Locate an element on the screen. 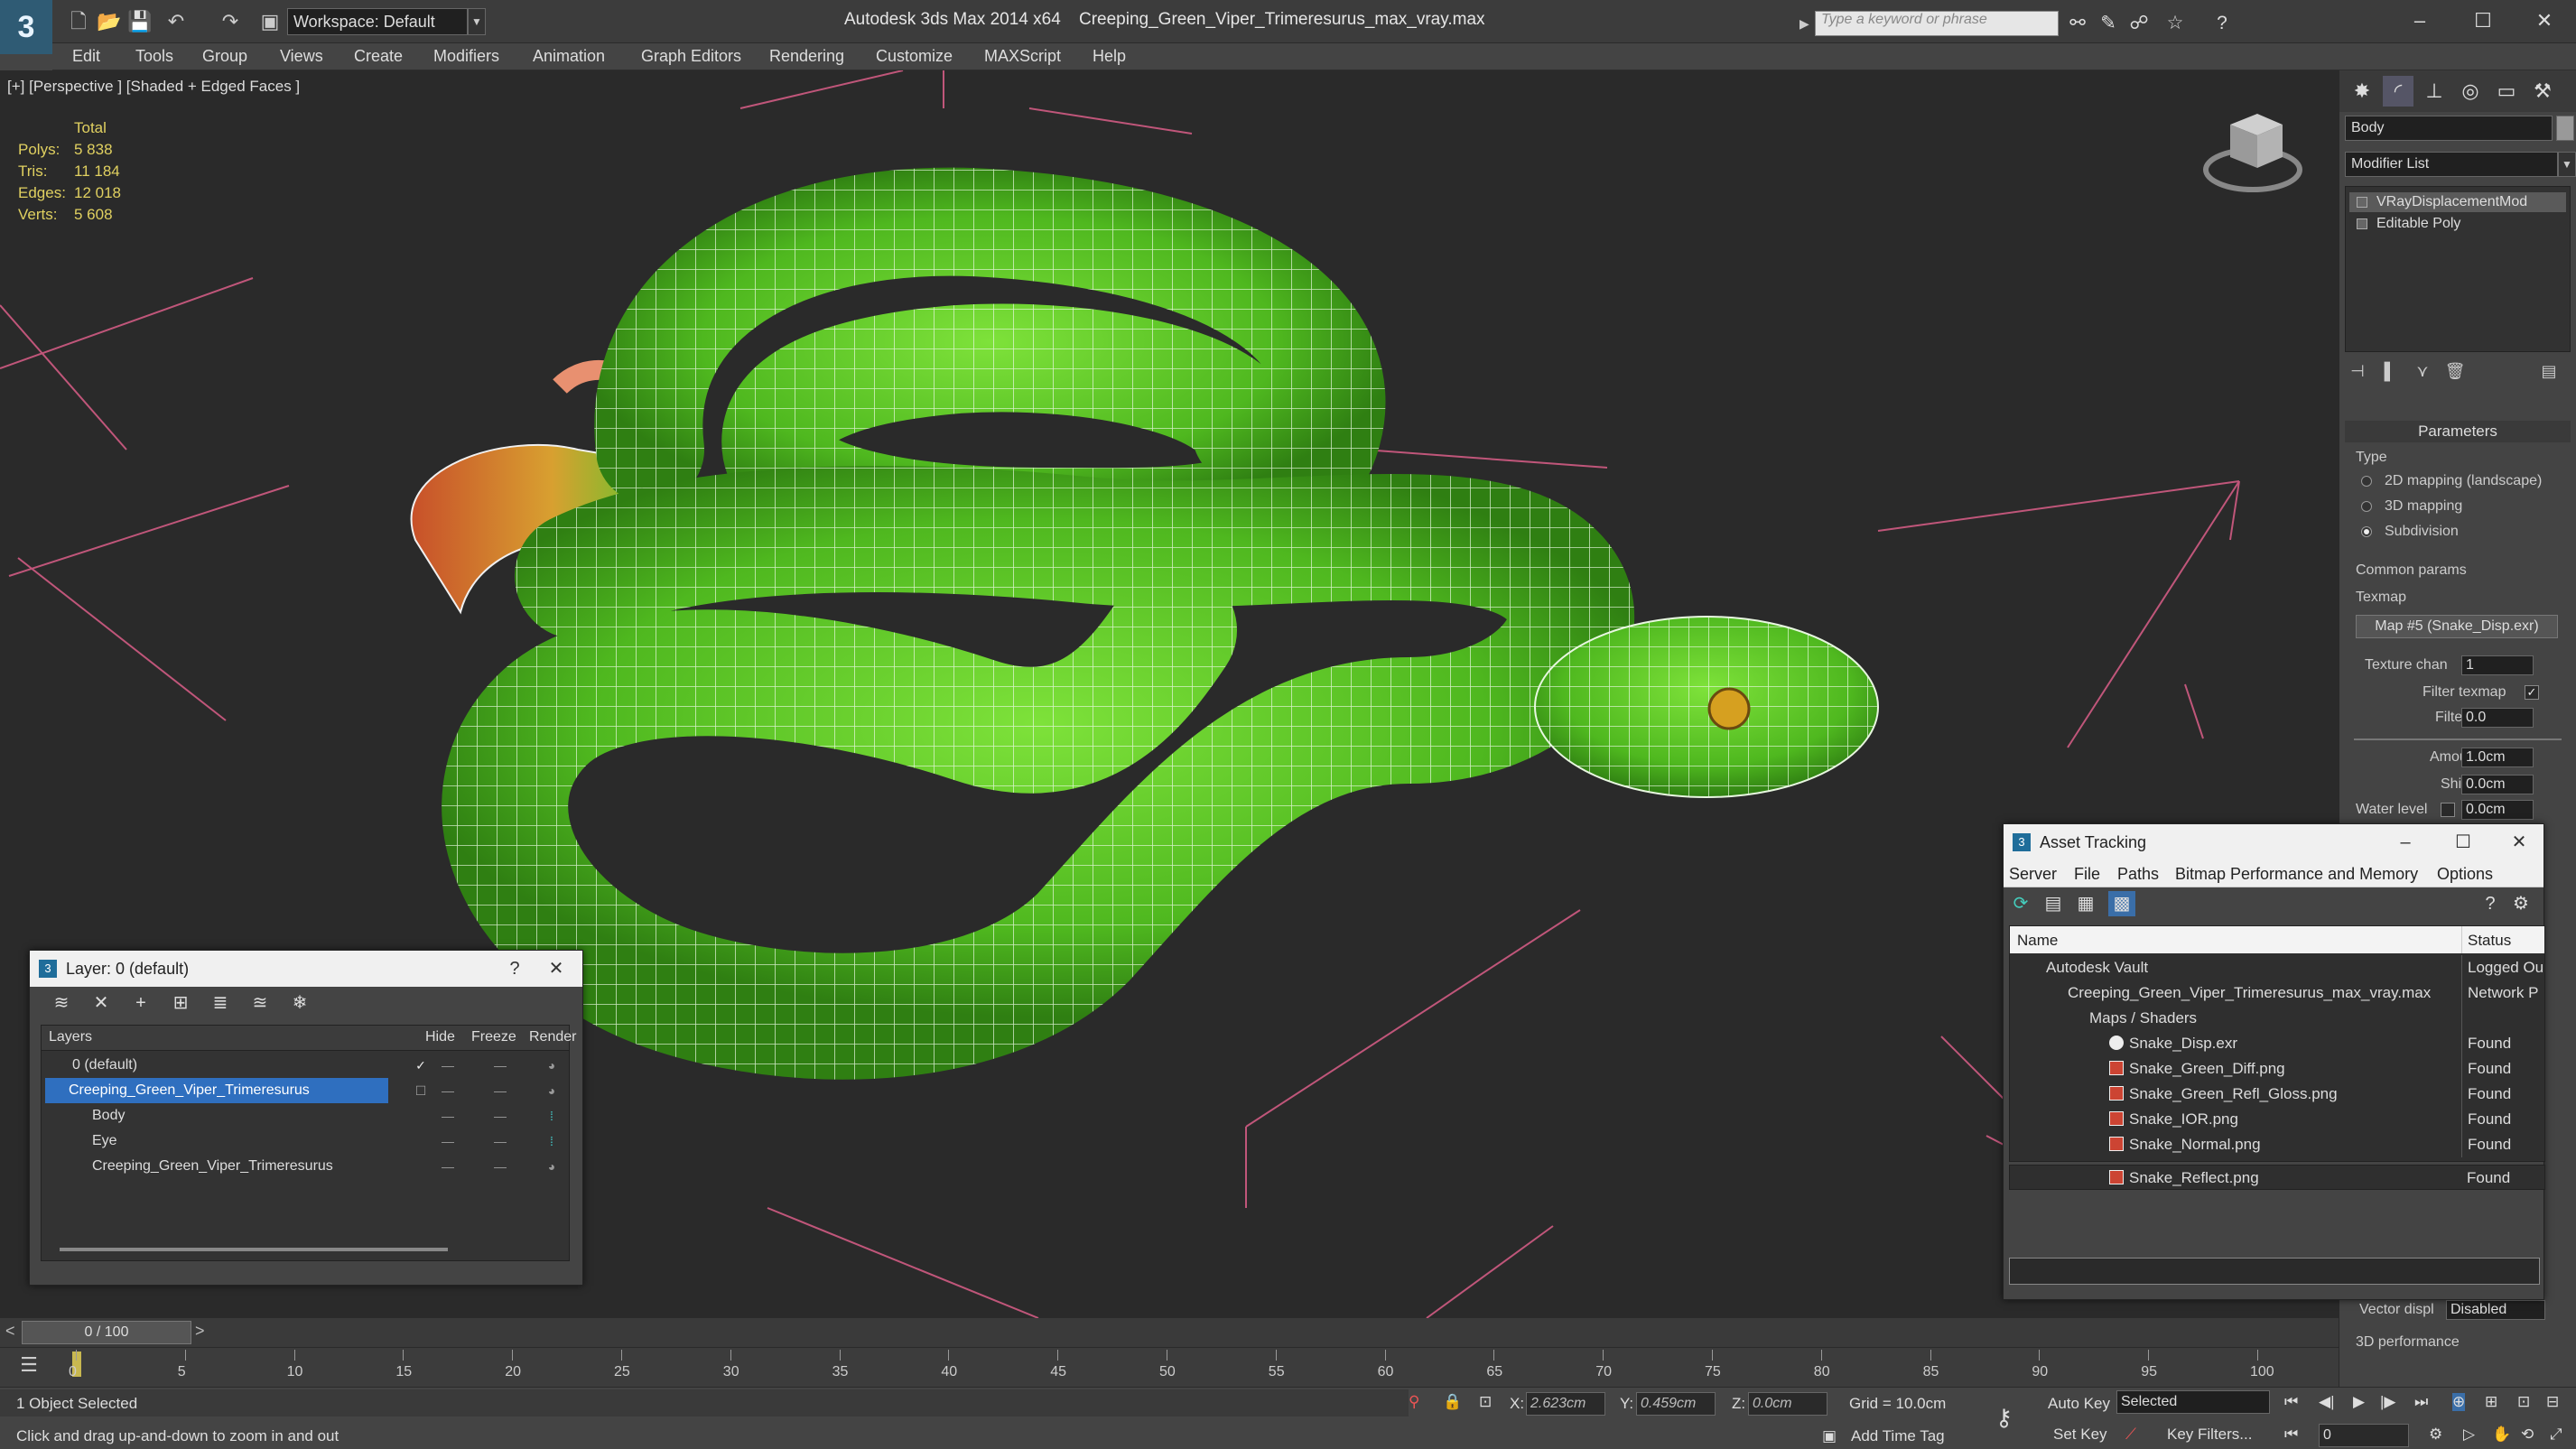  render-dots-icon: ⁞ is located at coordinates (552, 1141).